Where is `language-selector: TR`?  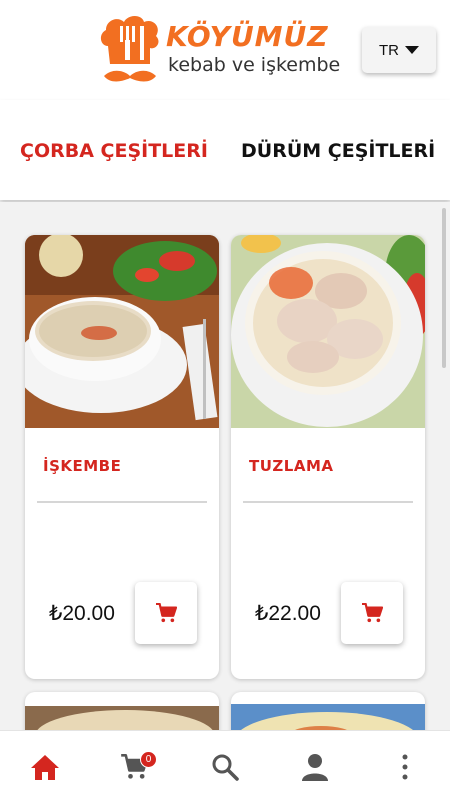
language-selector: TR is located at coordinates (399, 50).